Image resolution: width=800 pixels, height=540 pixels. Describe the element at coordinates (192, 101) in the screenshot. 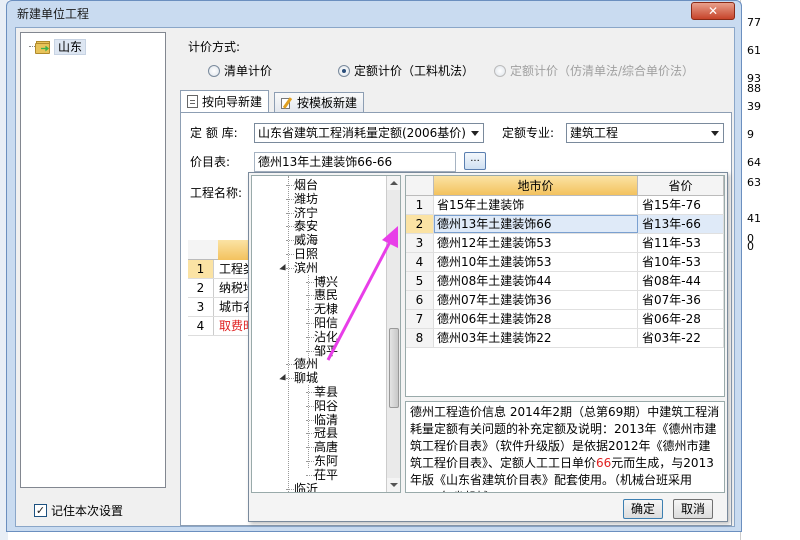

I see `document-icon` at that location.